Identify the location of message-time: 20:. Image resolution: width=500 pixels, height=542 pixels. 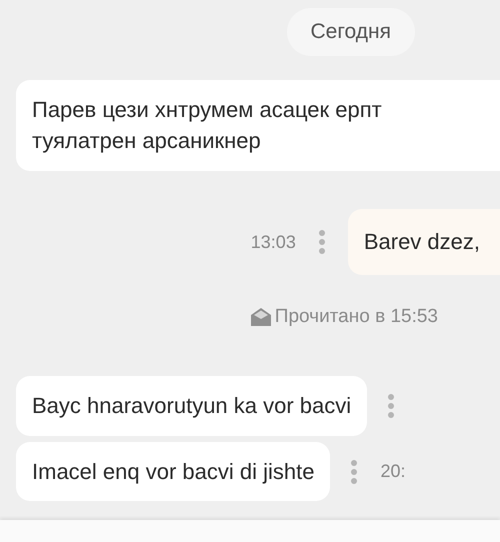
(393, 471).